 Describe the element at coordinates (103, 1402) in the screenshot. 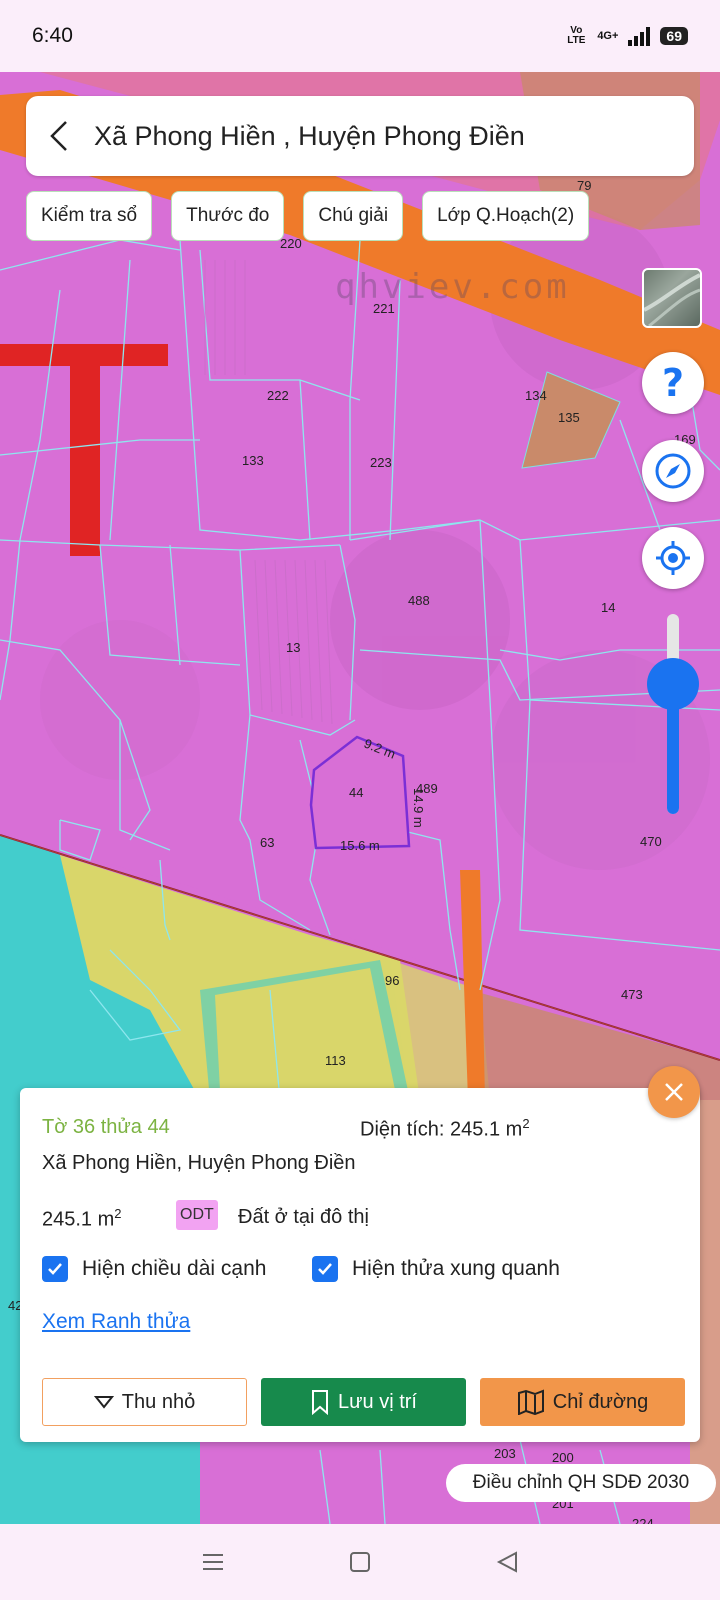

I see `triangle-down-icon` at that location.